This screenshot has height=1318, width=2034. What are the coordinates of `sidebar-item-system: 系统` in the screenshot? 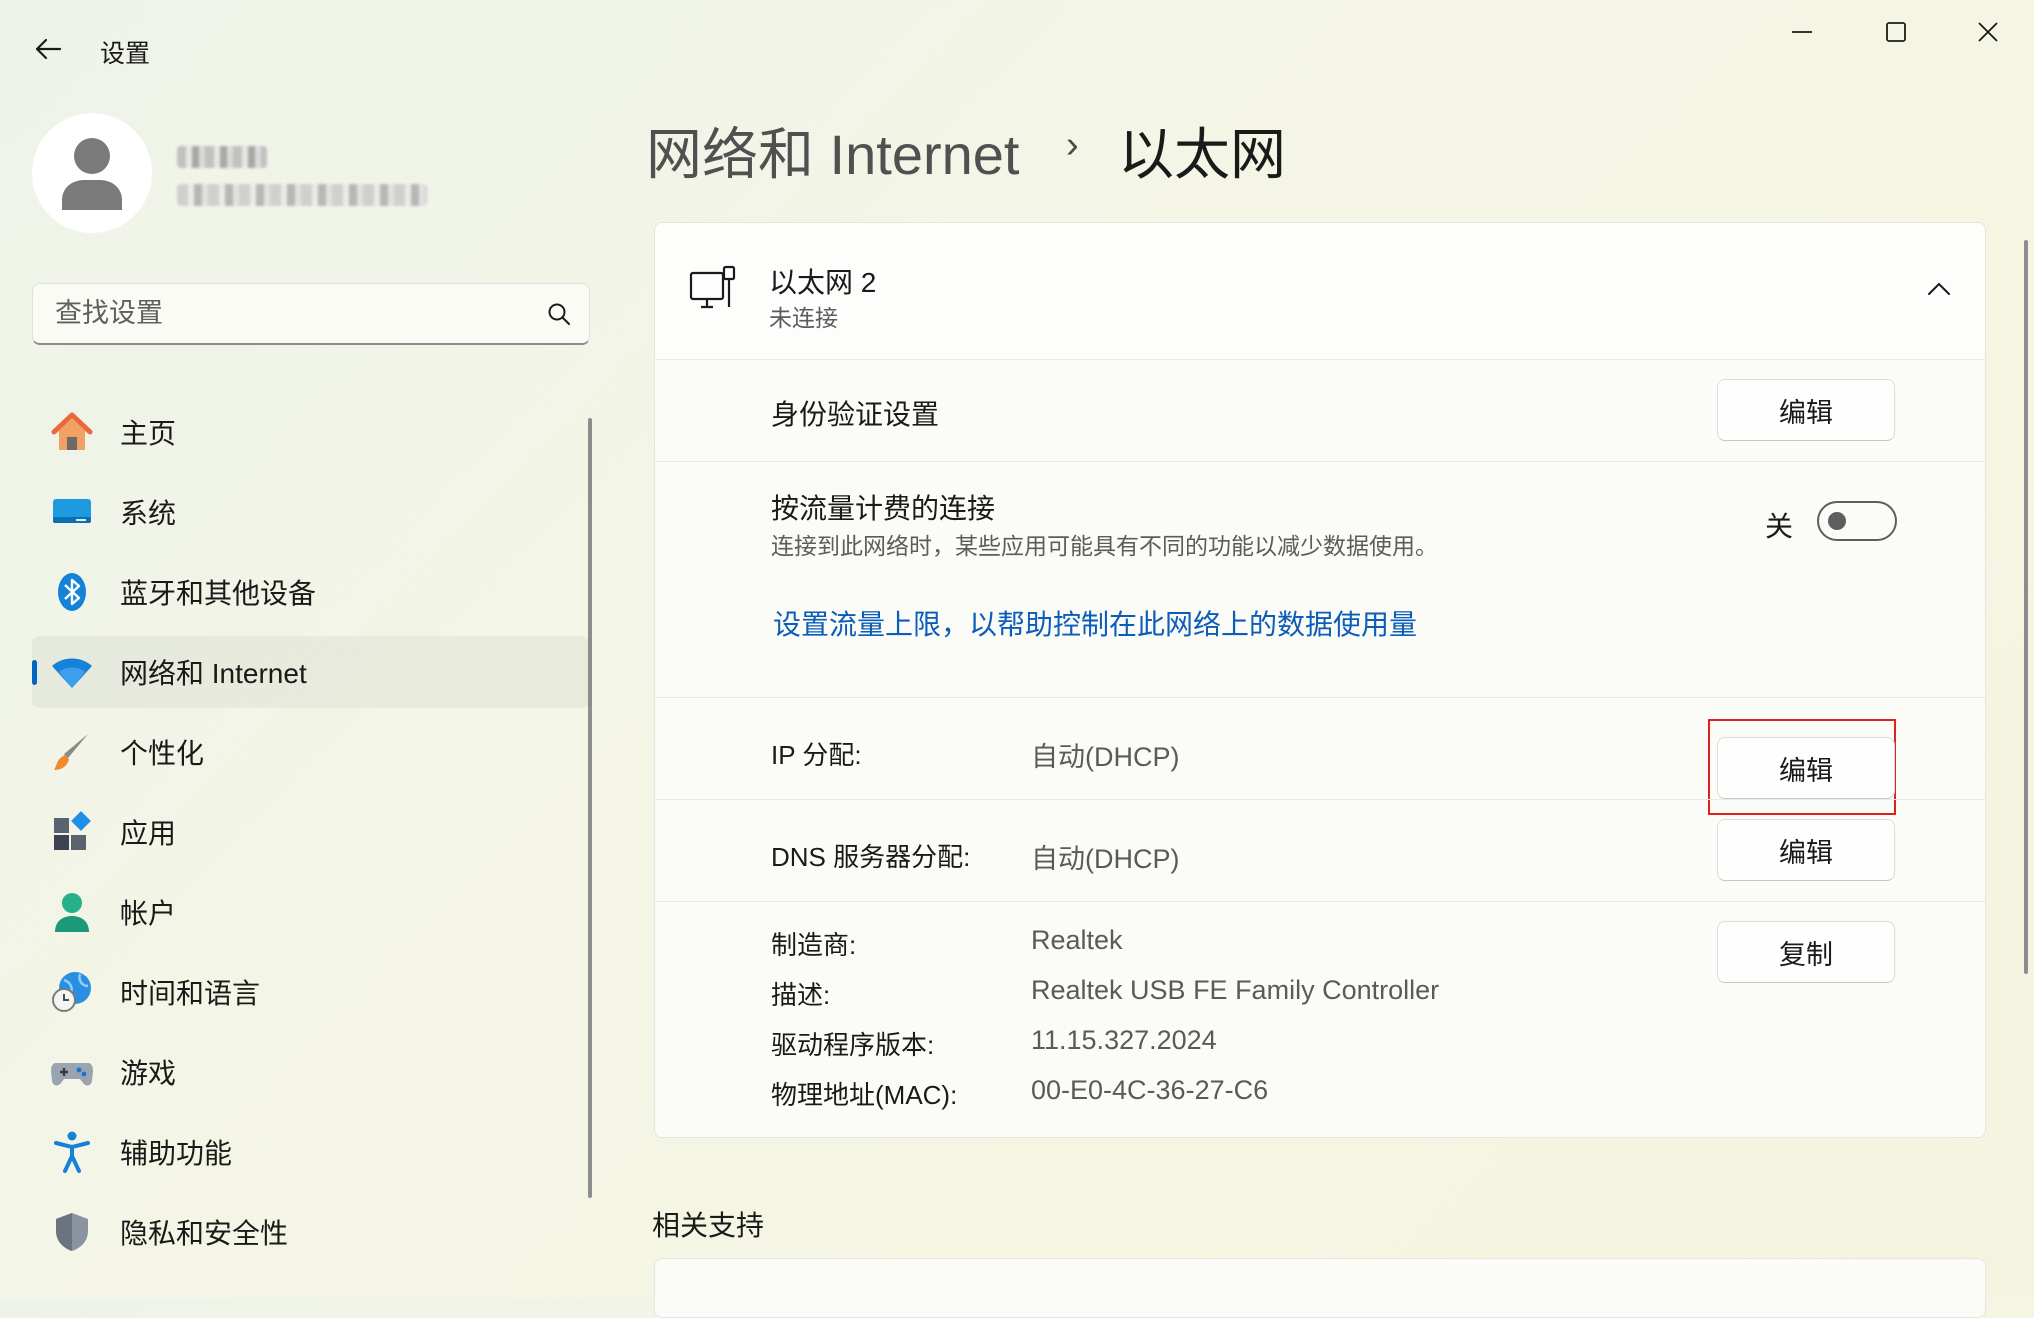 It's located at (311, 512).